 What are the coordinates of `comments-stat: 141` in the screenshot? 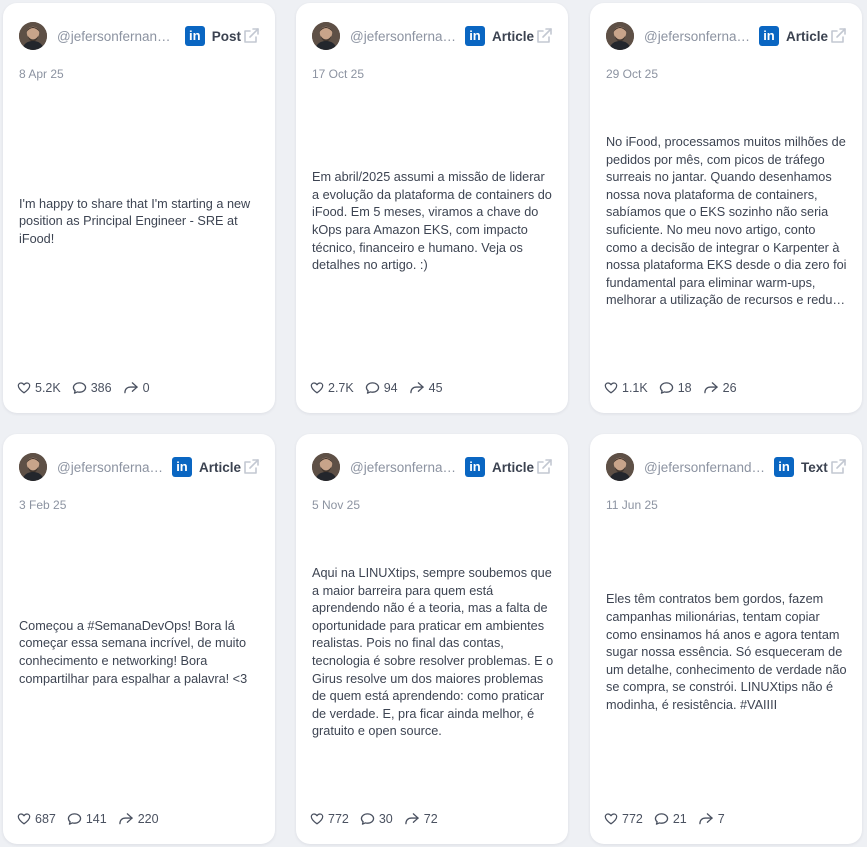 It's located at (87, 819).